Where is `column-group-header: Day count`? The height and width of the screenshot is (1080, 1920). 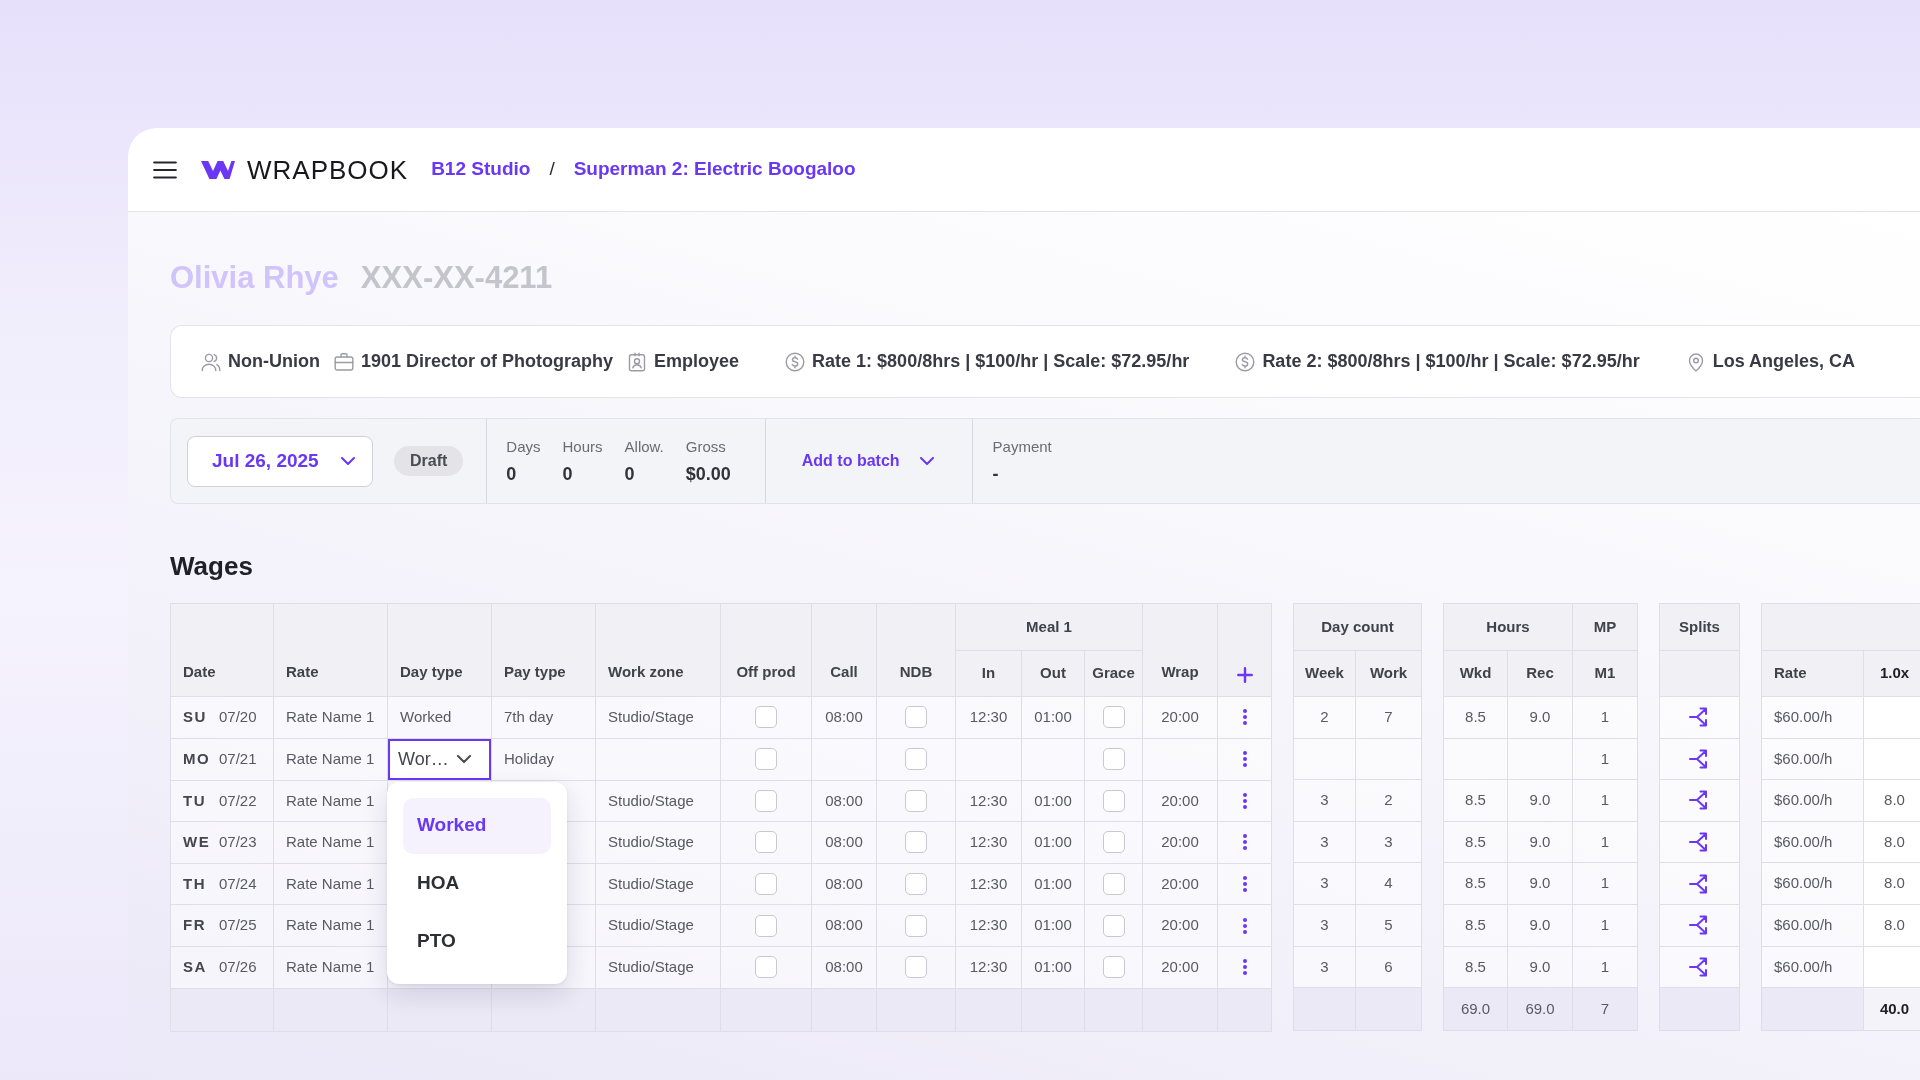 column-group-header: Day count is located at coordinates (1357, 627).